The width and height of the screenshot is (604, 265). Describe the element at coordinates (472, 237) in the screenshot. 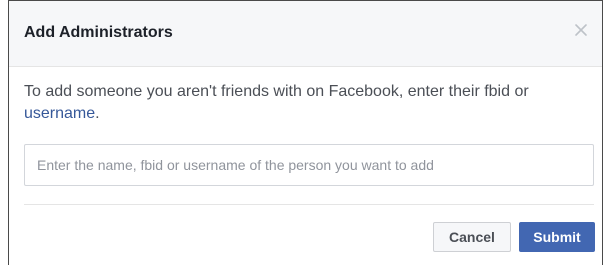

I see `cancel-button: Cancel` at that location.